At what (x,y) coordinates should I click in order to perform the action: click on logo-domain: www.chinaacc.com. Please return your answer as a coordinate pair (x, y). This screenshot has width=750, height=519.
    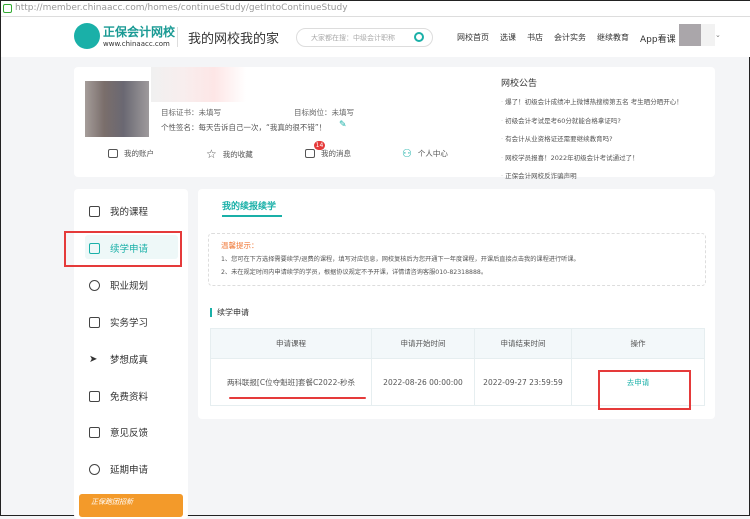
    Looking at the image, I should click on (136, 44).